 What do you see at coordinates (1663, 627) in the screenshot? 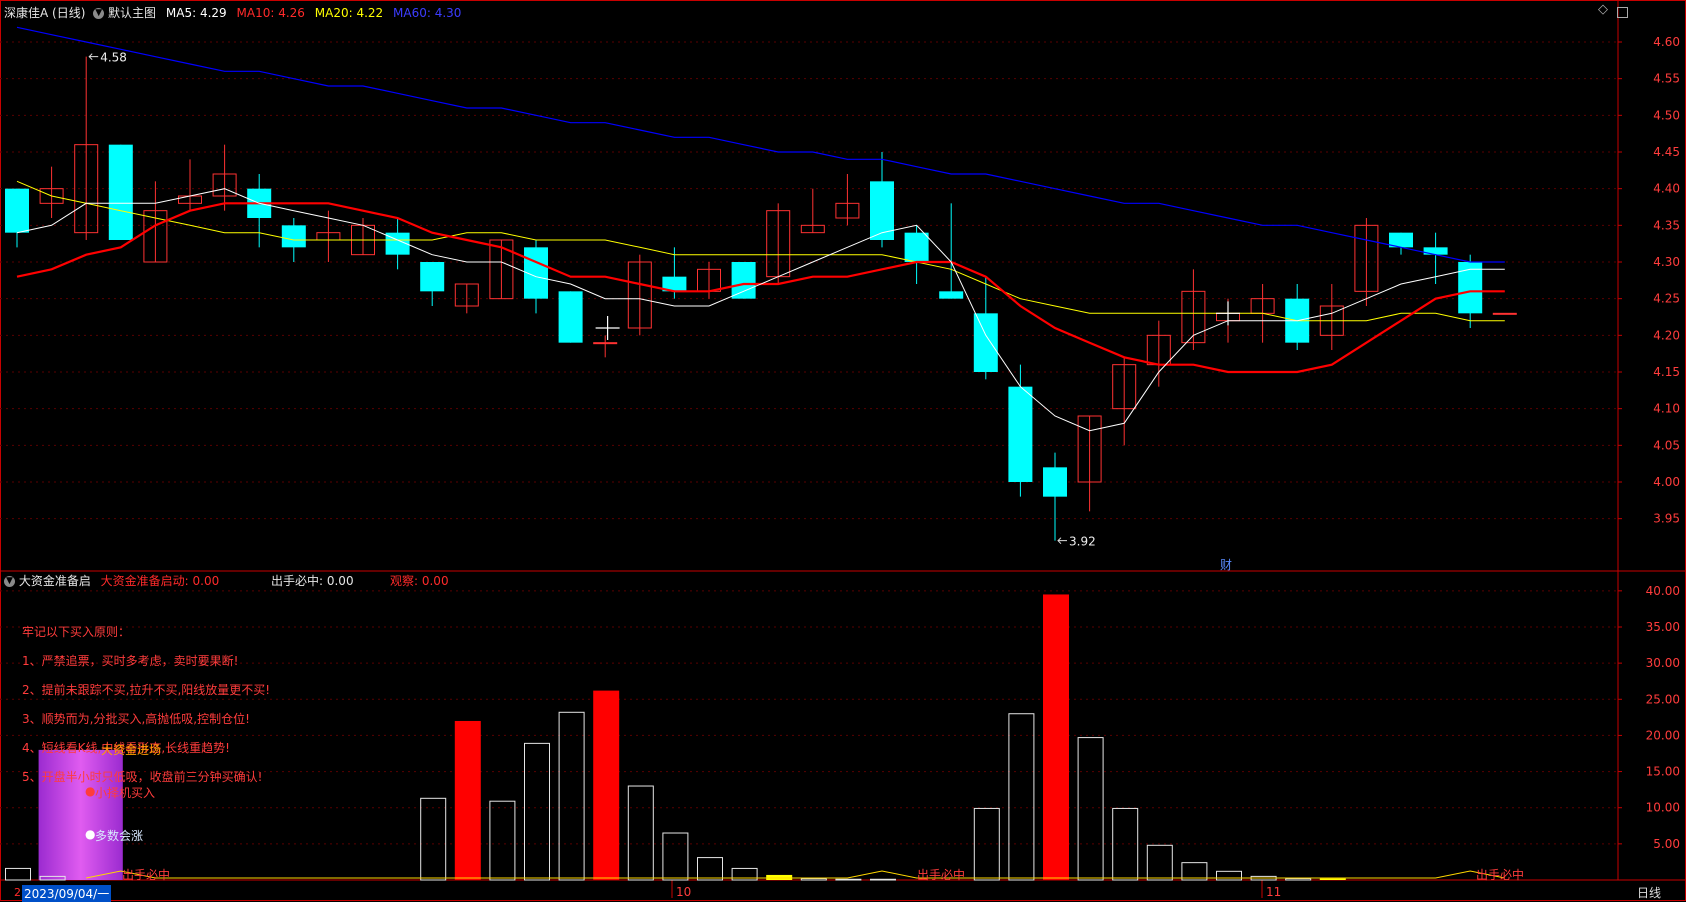
I see `value-tick-label: 35.00` at bounding box center [1663, 627].